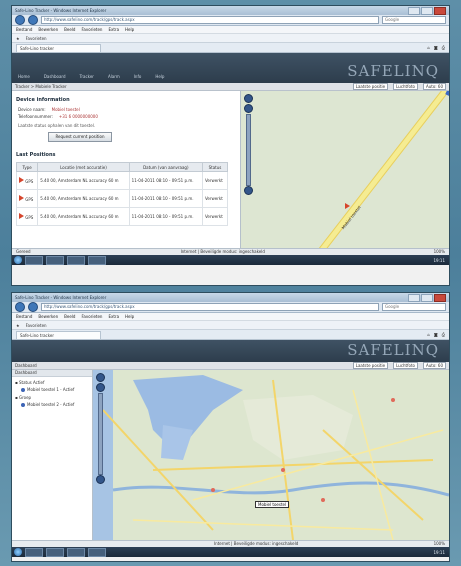 The height and width of the screenshot is (566, 461). What do you see at coordinates (114, 76) in the screenshot?
I see `nav-alarm: Alarm` at bounding box center [114, 76].